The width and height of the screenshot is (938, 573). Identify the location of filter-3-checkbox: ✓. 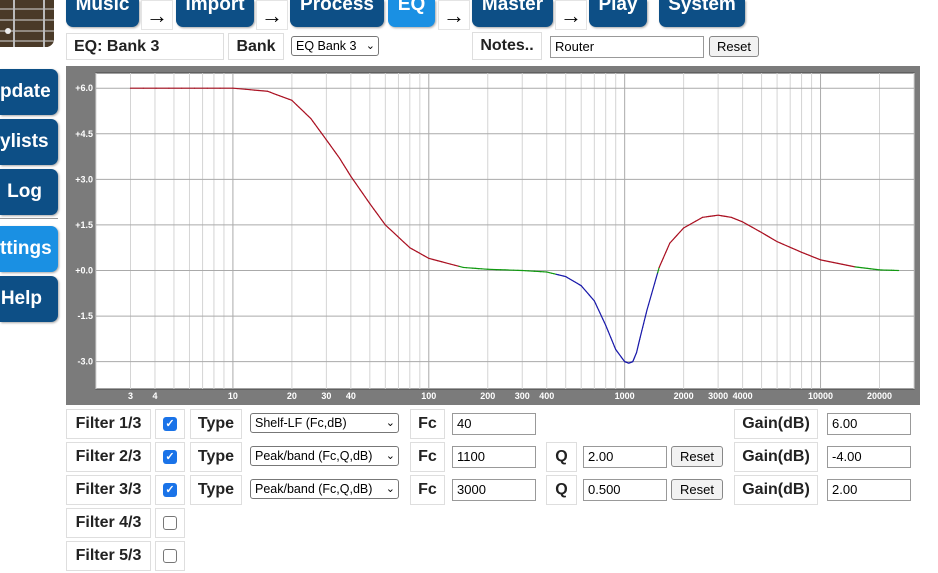
(170, 490).